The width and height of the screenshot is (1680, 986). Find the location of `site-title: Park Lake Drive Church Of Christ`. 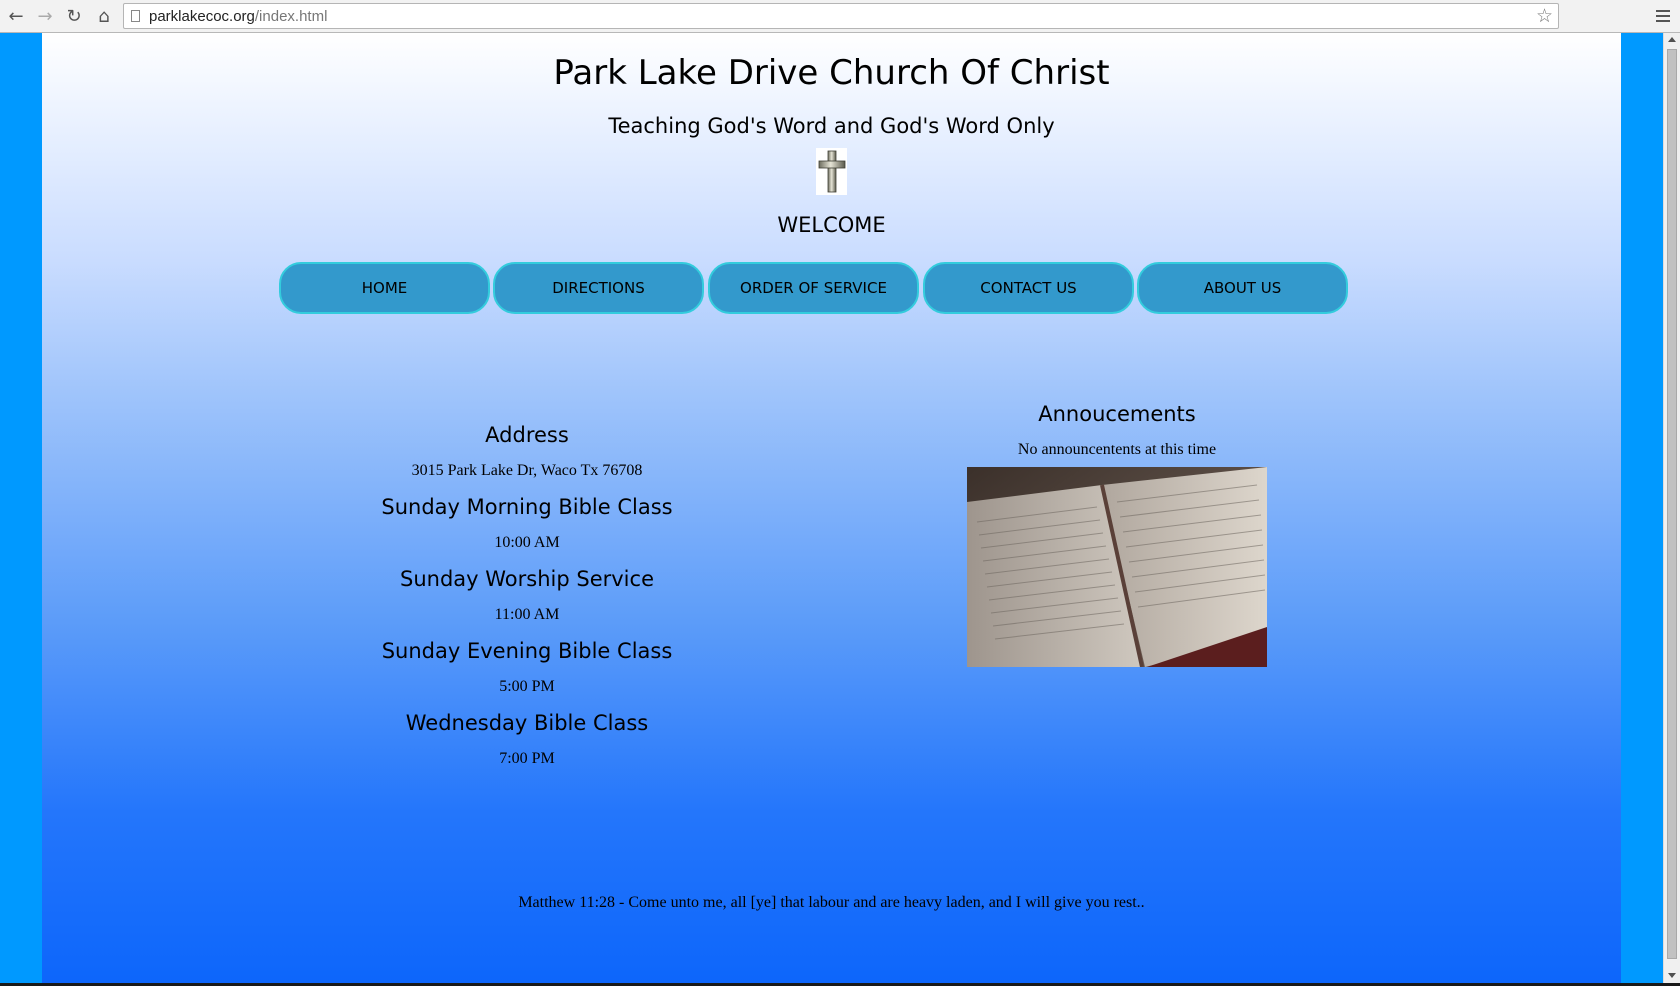

site-title: Park Lake Drive Church Of Christ is located at coordinates (831, 73).